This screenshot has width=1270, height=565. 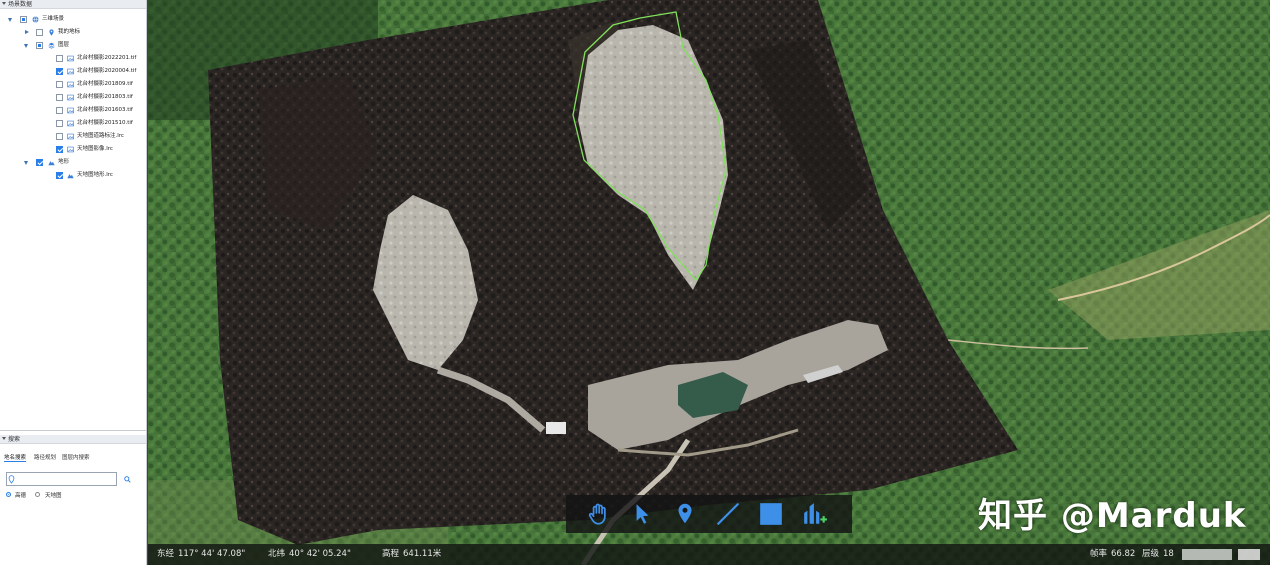 What do you see at coordinates (45, 457) in the screenshot?
I see `tab-route-planning: 路径规划` at bounding box center [45, 457].